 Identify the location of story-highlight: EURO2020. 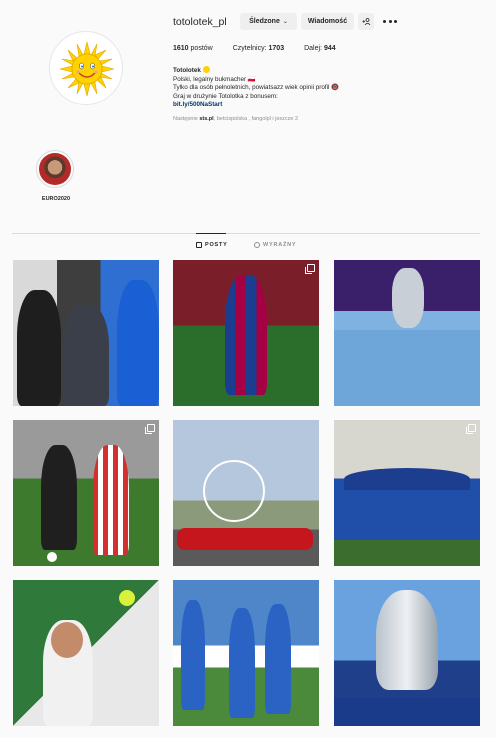
(56, 176).